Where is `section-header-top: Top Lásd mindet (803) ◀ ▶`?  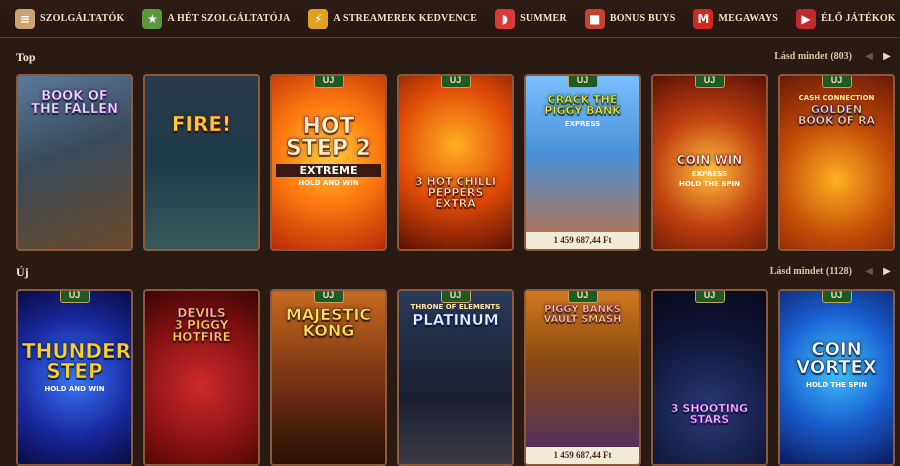 section-header-top: Top Lásd mindet (803) ◀ ▶ is located at coordinates (450, 59).